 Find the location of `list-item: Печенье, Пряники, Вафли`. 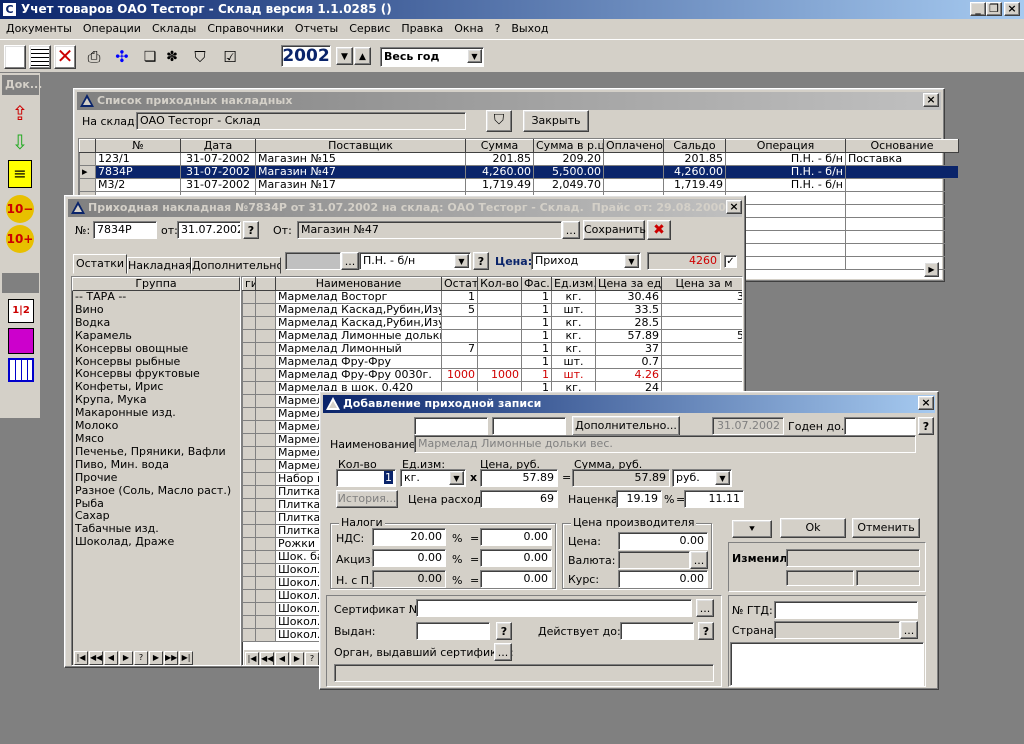

list-item: Печенье, Пряники, Вафли is located at coordinates (157, 452).